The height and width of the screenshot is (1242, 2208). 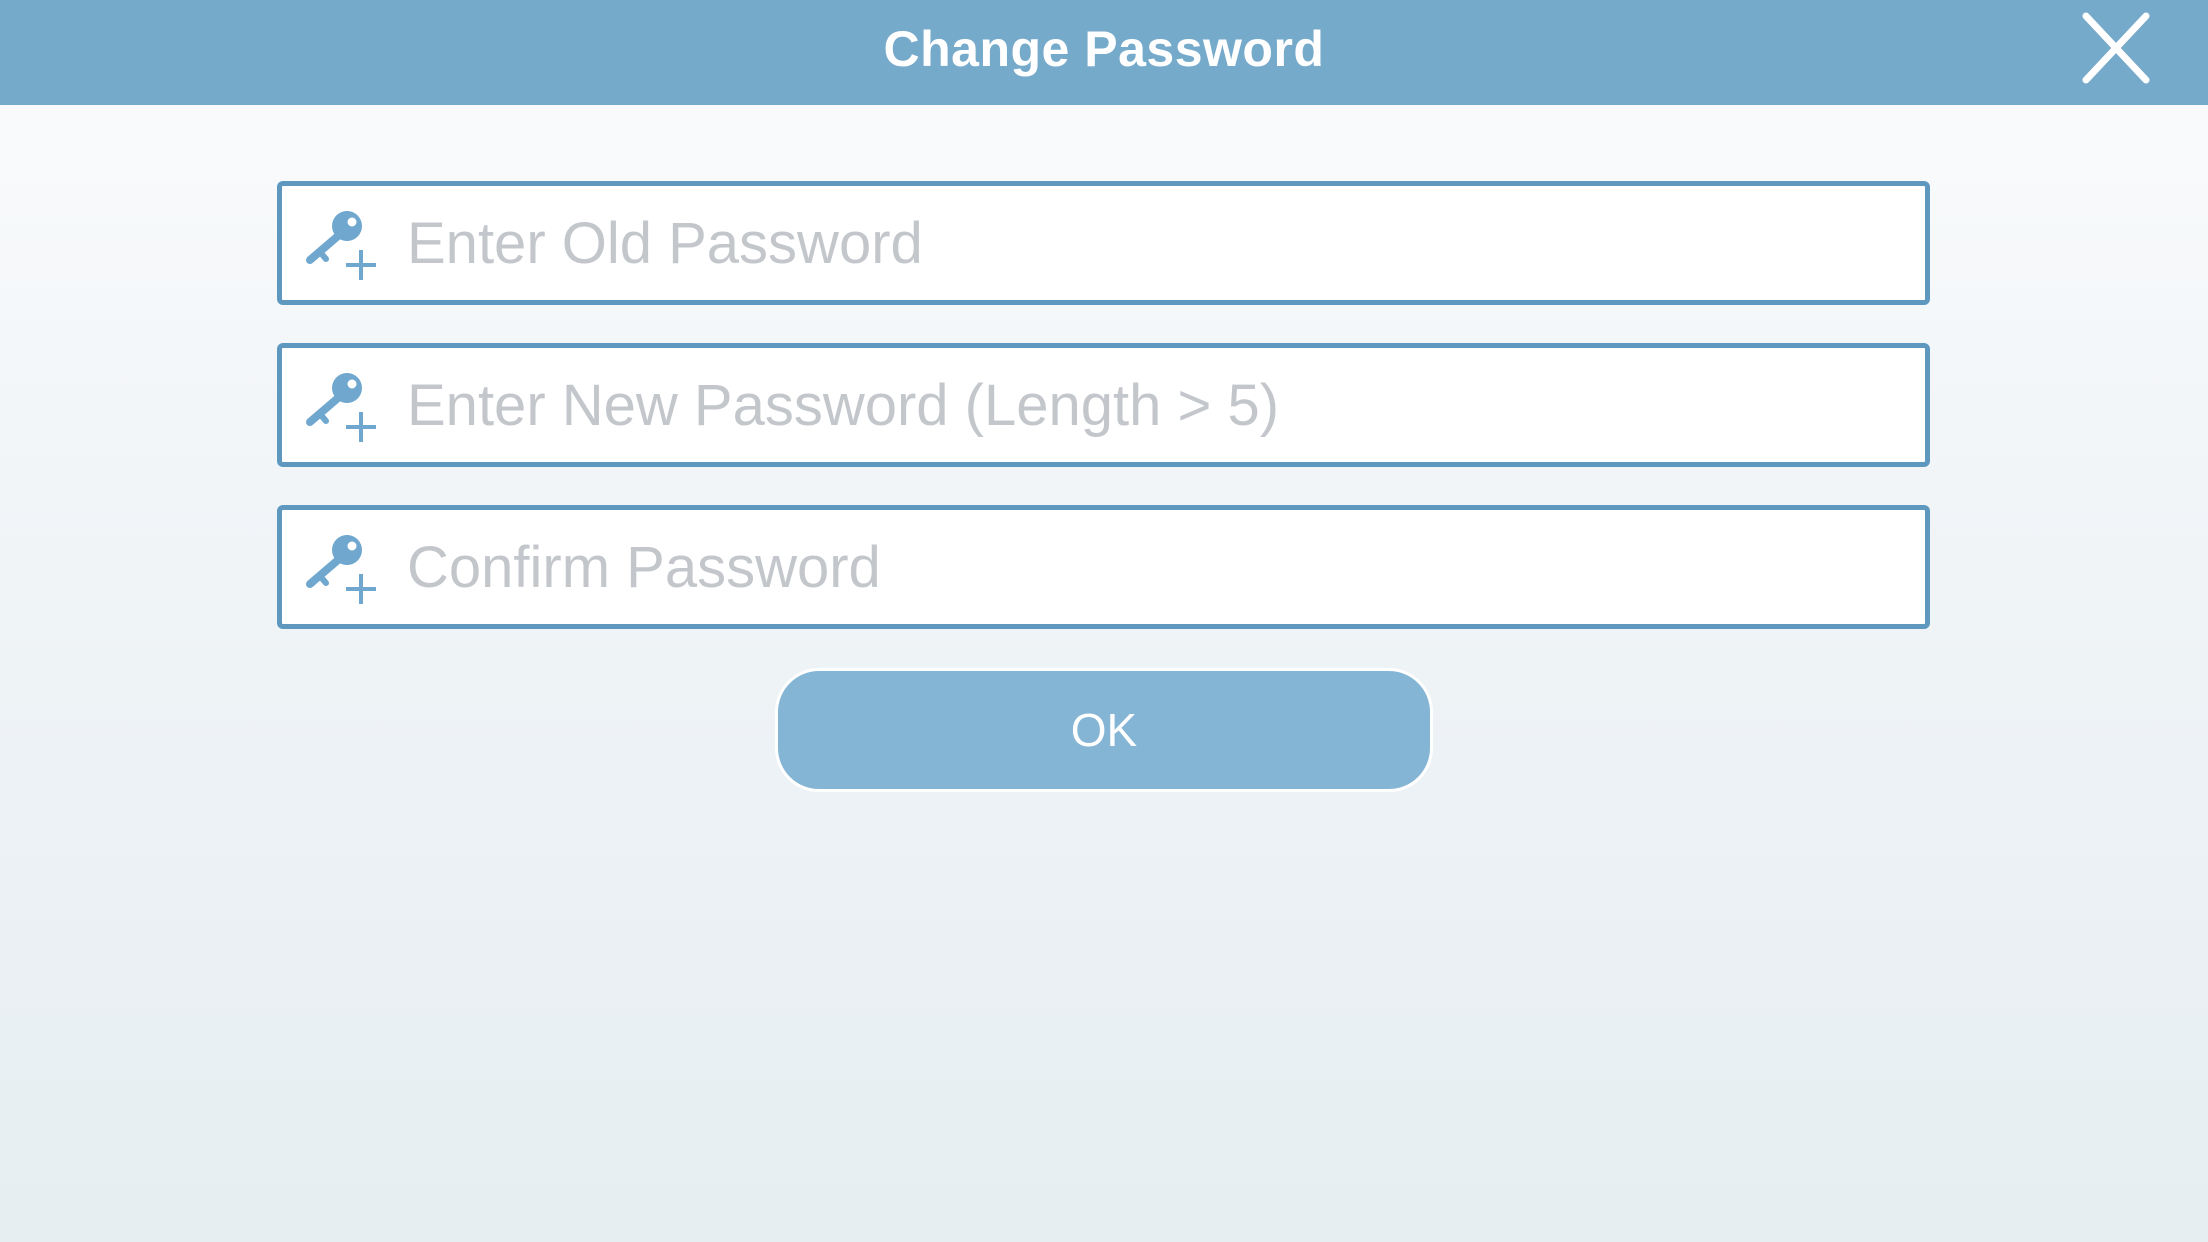 I want to click on close-button, so click(x=2116, y=48).